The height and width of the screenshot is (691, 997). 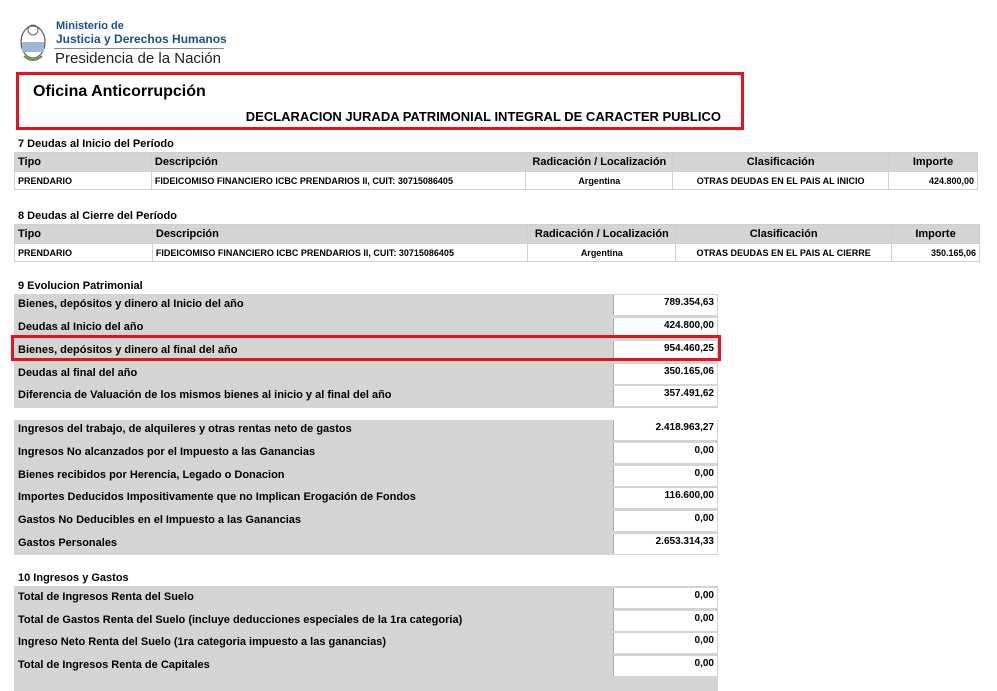 What do you see at coordinates (933, 180) in the screenshot?
I see `cell-importe: 424.800,00` at bounding box center [933, 180].